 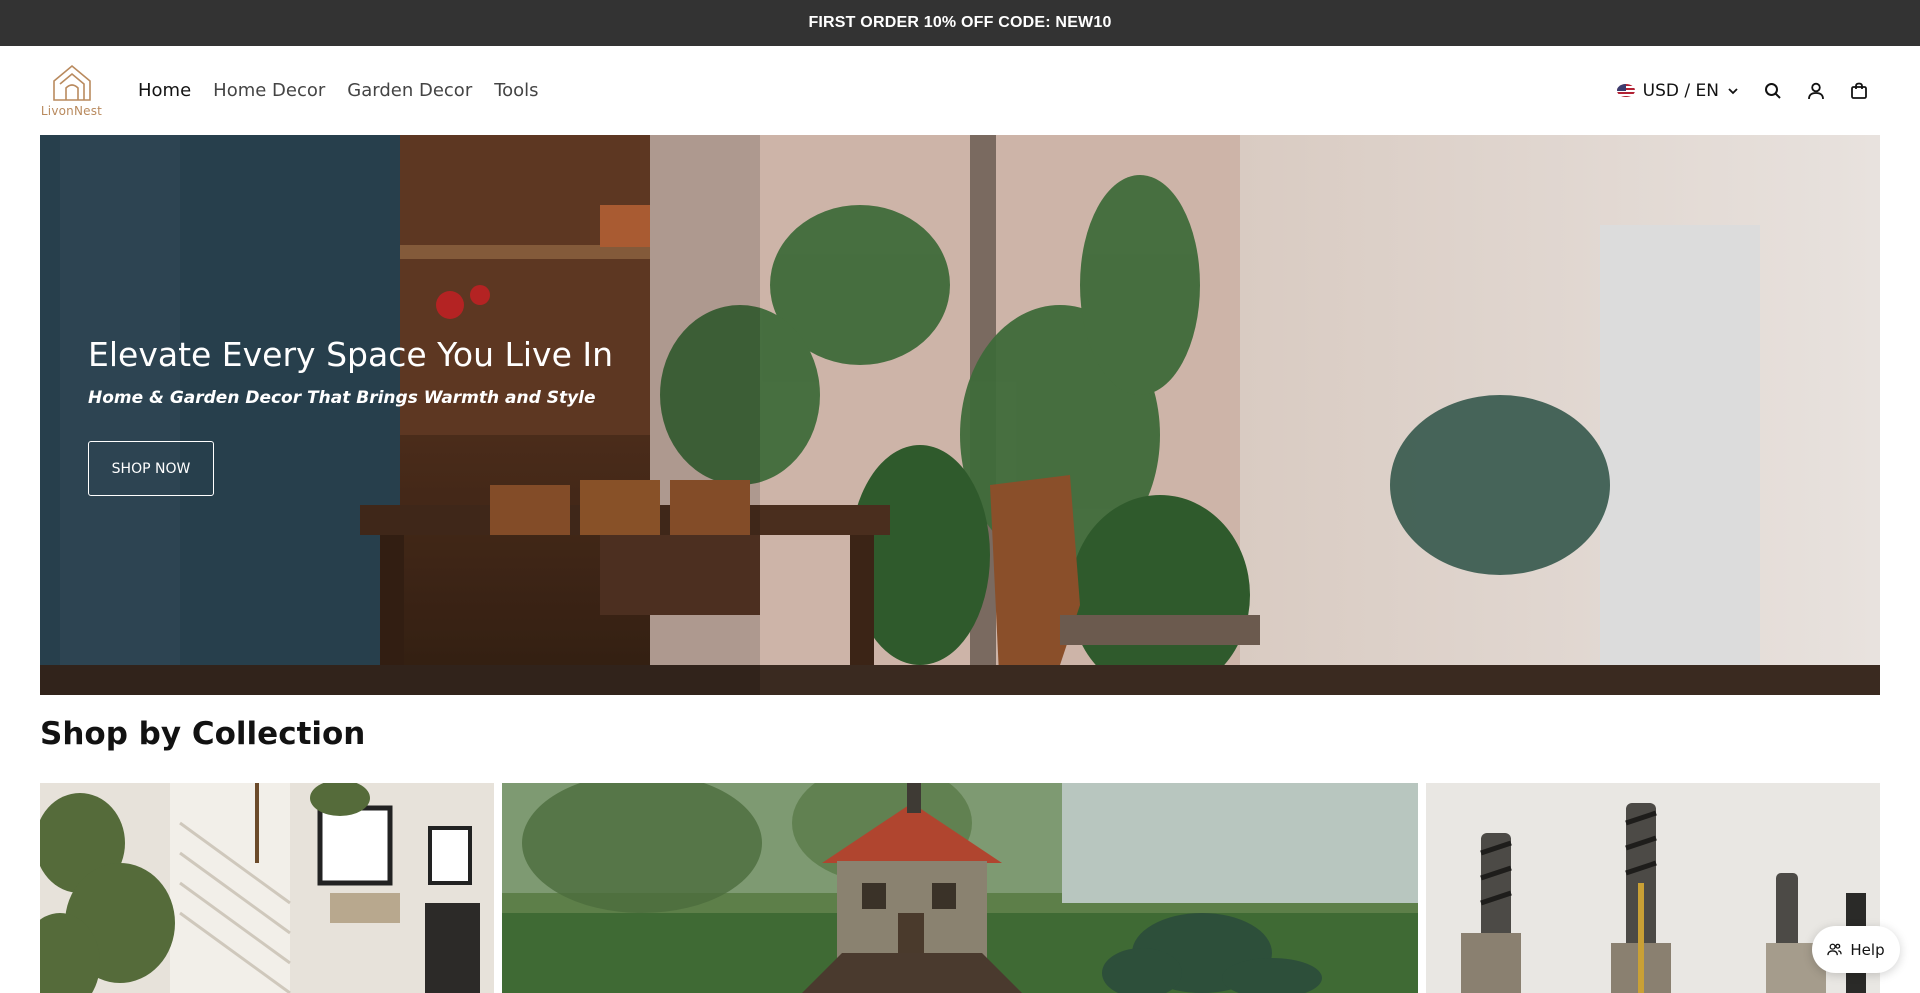 I want to click on announcement-bar: FIRST ORDER 10% OFF CODE: NEW10, so click(x=960, y=23).